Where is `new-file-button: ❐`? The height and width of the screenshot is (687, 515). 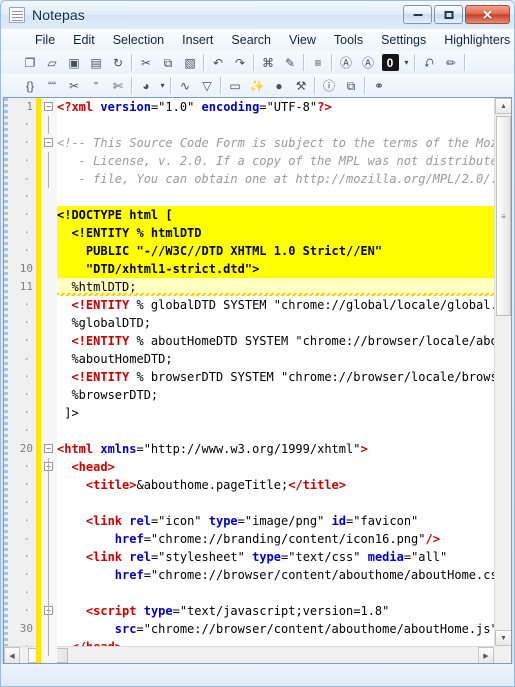 new-file-button: ❐ is located at coordinates (30, 62).